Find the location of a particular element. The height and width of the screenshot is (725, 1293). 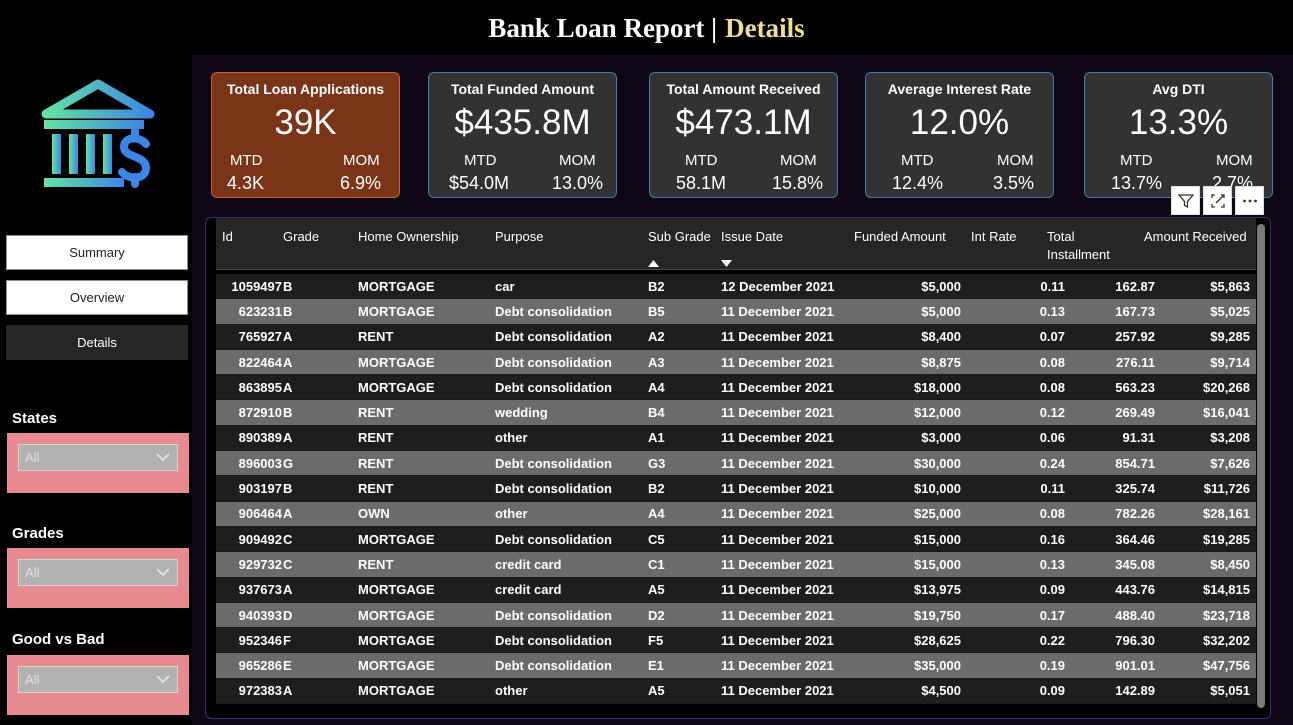

cell-amount-received: $11,726 is located at coordinates (1226, 489).